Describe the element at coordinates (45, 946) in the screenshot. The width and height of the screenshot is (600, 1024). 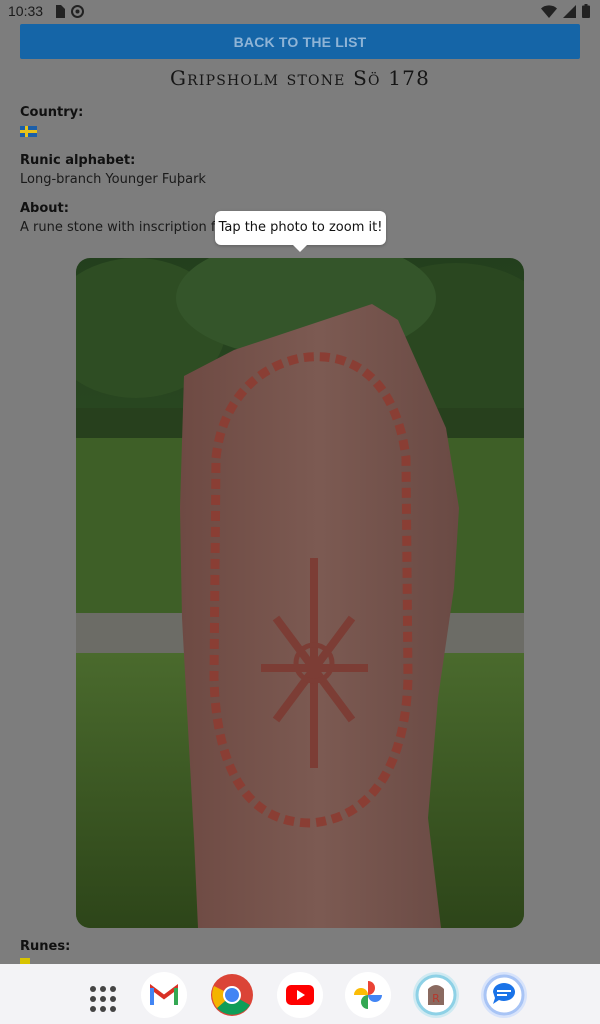
I see `runes-label: Runes:` at that location.